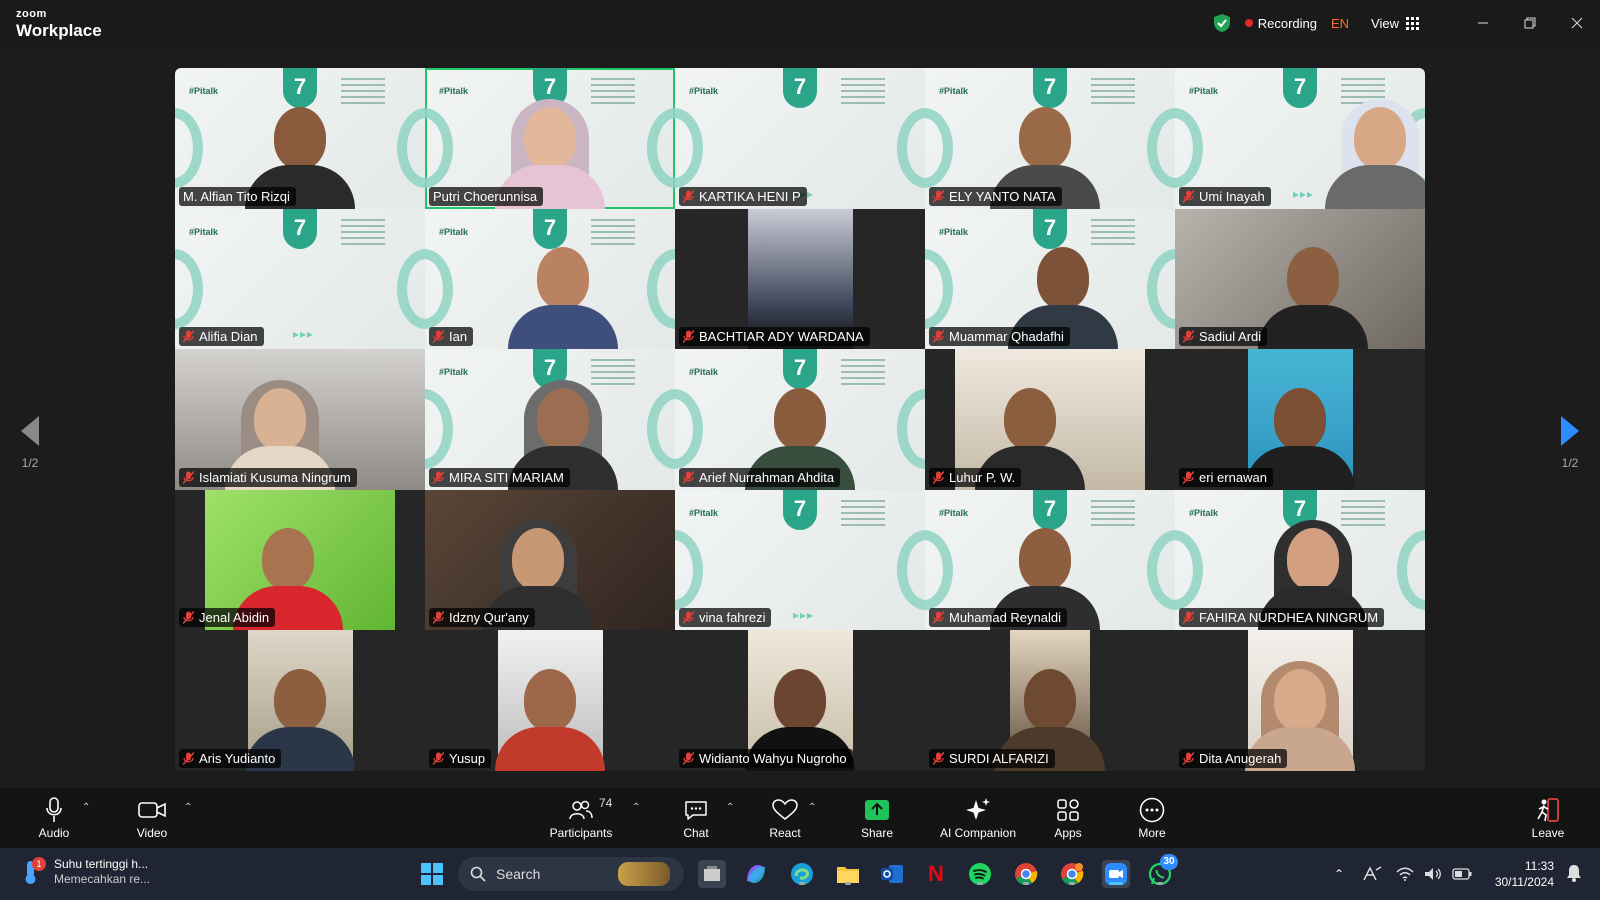  I want to click on participant-tile: Jenal Abidin, so click(300, 560).